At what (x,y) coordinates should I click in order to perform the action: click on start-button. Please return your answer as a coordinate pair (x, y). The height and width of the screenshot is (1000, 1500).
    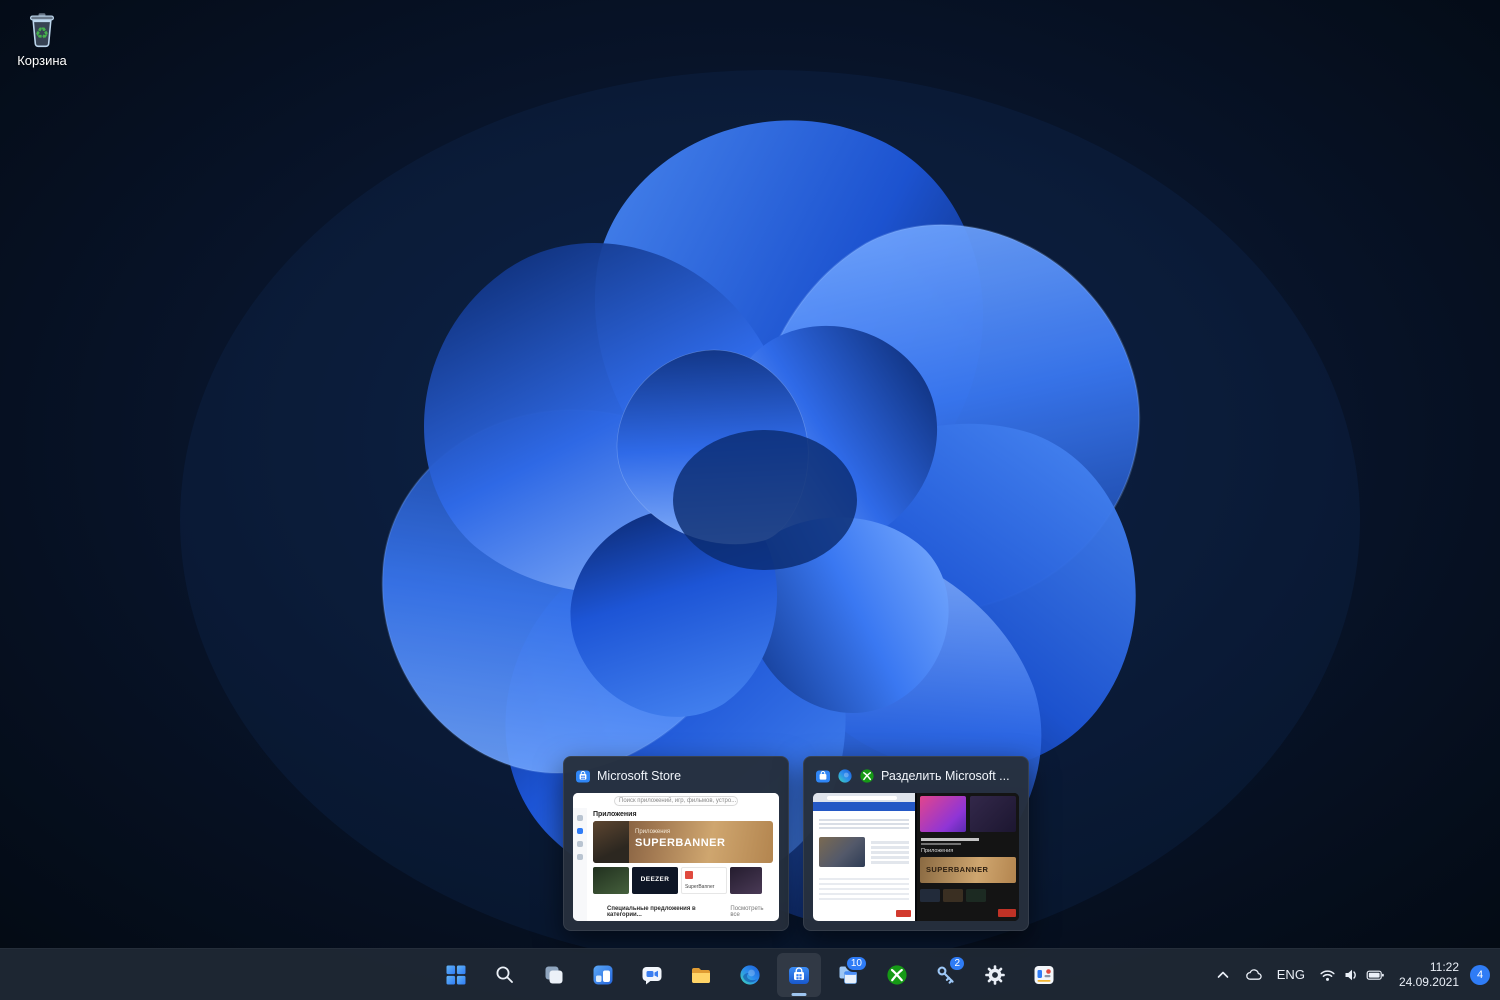
    Looking at the image, I should click on (456, 975).